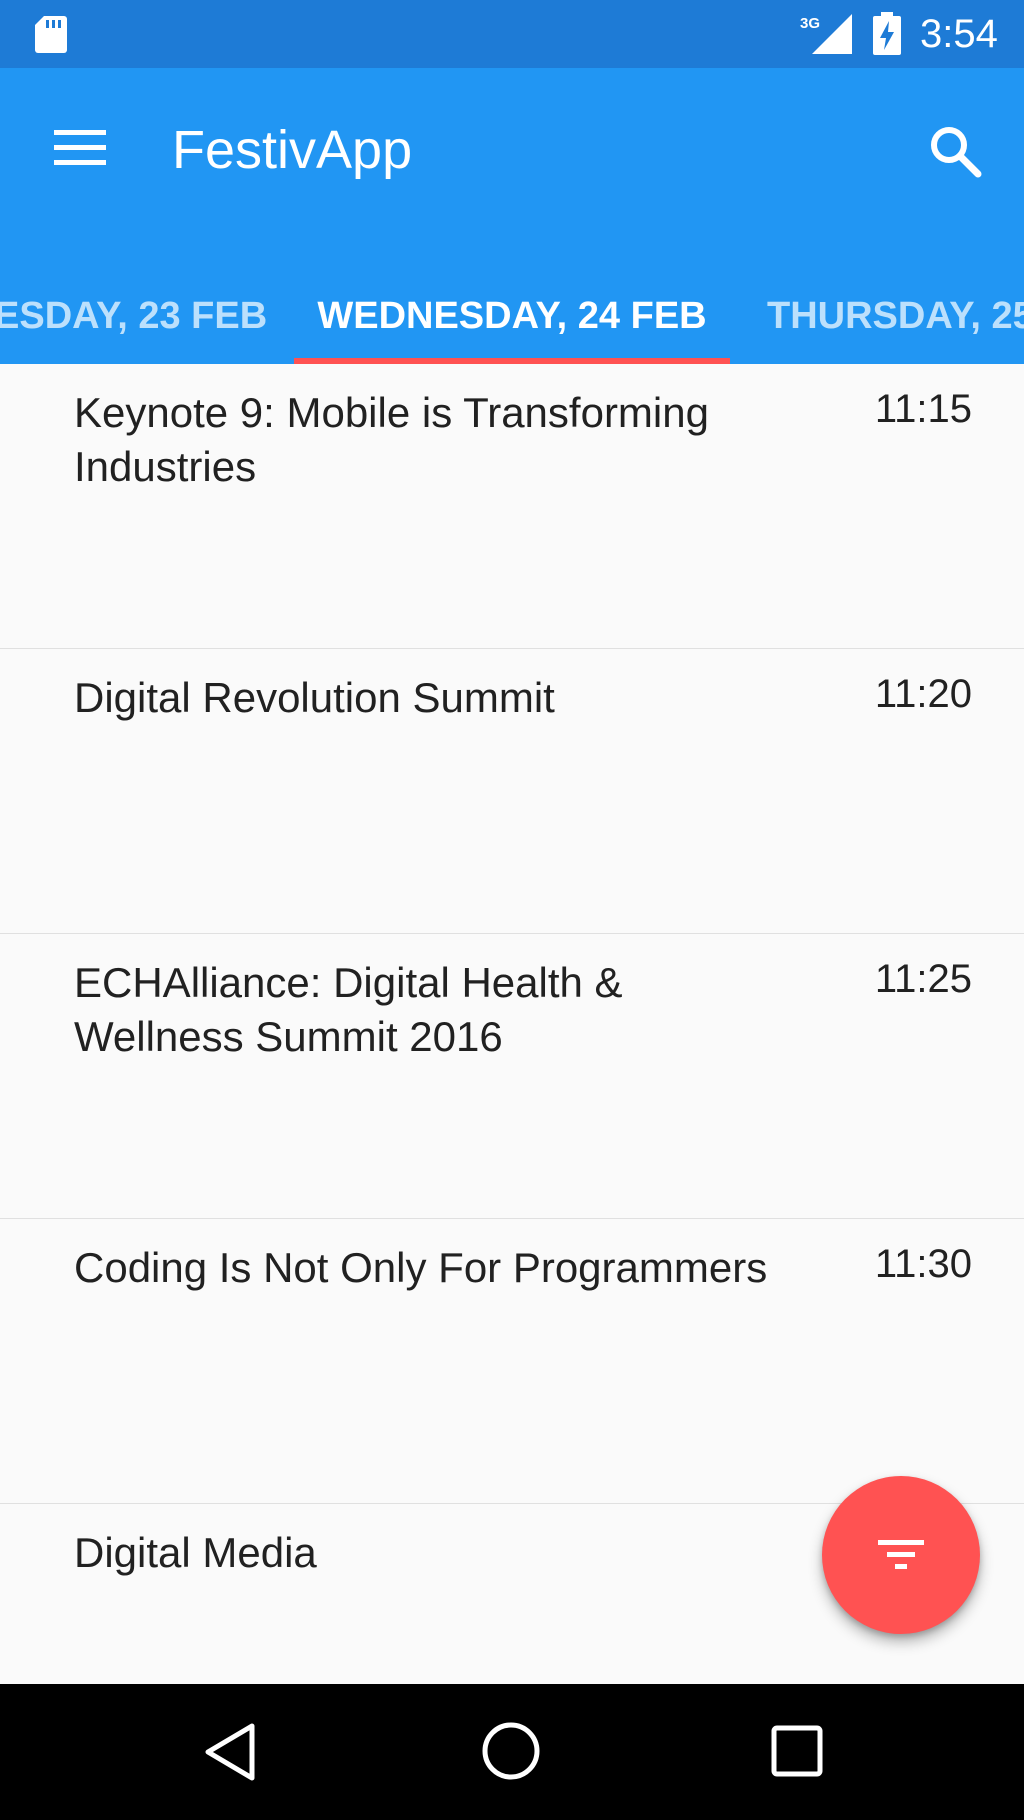 This screenshot has width=1024, height=1820. Describe the element at coordinates (80, 148) in the screenshot. I see `menu-icon` at that location.